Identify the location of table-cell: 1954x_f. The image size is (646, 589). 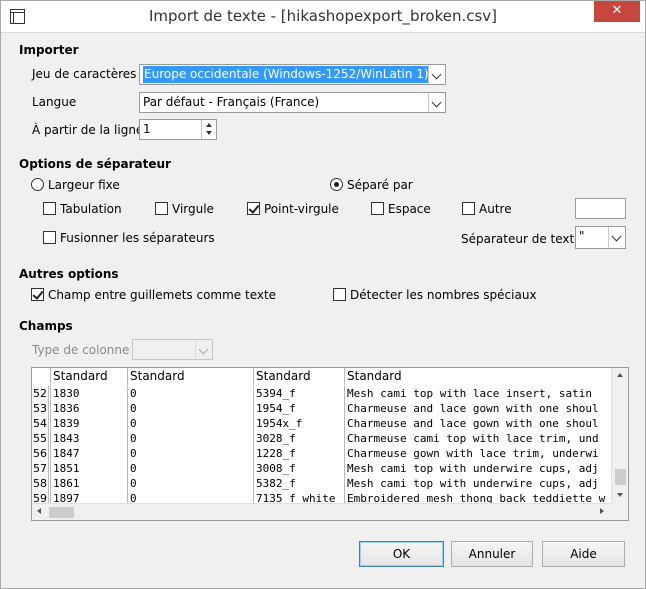
(298, 423).